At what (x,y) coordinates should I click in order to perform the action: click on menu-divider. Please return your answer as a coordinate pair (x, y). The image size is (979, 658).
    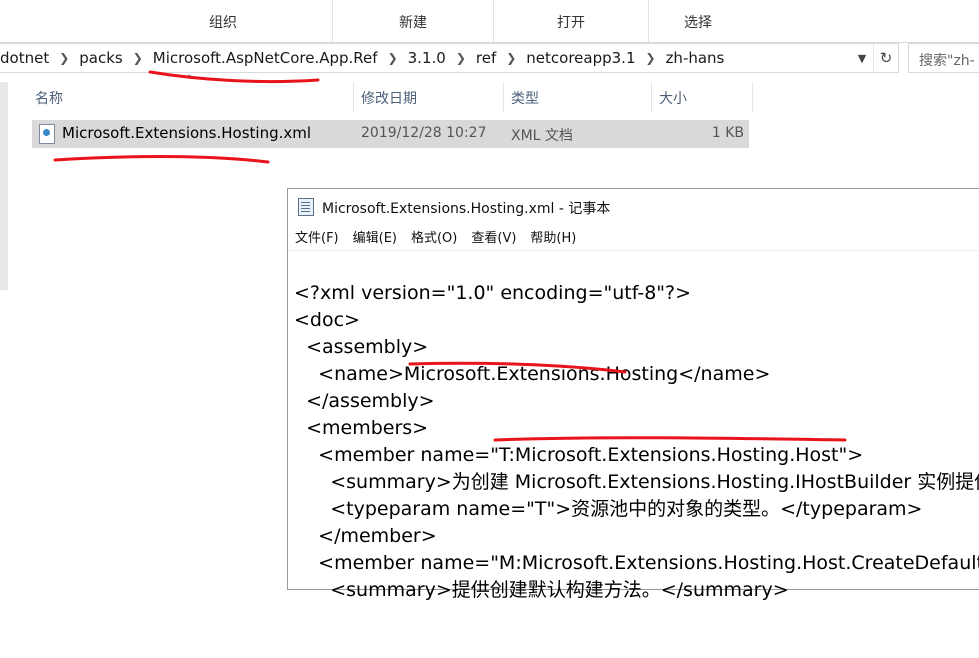
    Looking at the image, I should click on (633, 250).